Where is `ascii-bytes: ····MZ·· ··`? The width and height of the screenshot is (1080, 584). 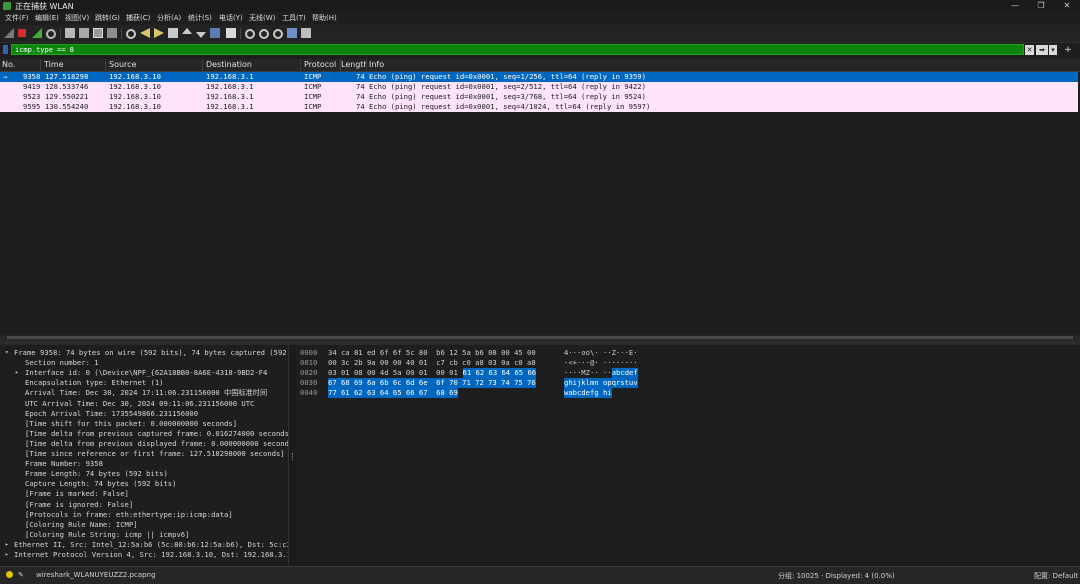
ascii-bytes: ····MZ·· ·· is located at coordinates (588, 373).